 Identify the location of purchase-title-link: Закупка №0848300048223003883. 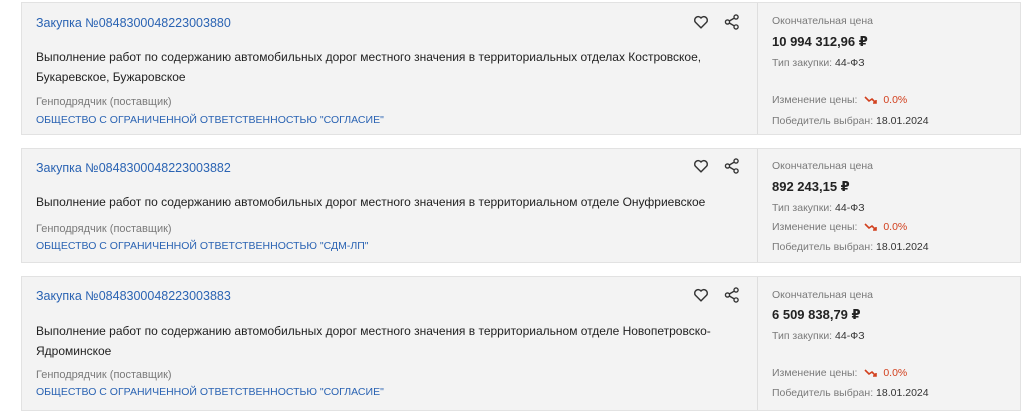
(133, 296).